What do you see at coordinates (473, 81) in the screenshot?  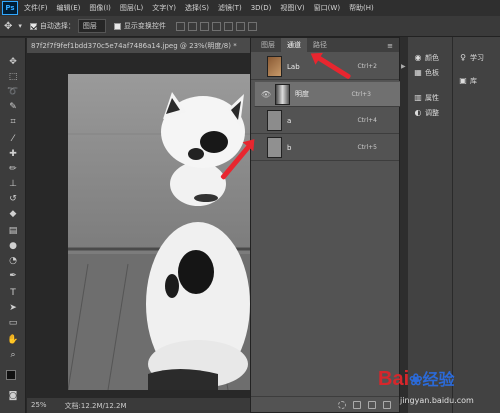 I see `panel-label: 库` at bounding box center [473, 81].